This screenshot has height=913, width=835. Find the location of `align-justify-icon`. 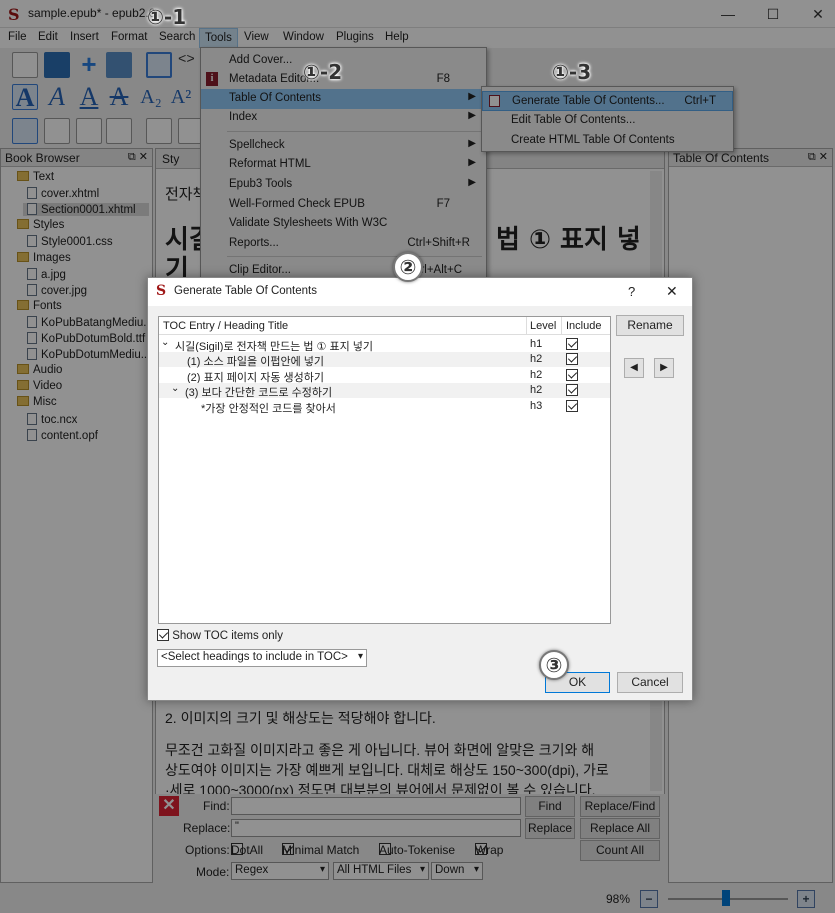

align-justify-icon is located at coordinates (119, 131).